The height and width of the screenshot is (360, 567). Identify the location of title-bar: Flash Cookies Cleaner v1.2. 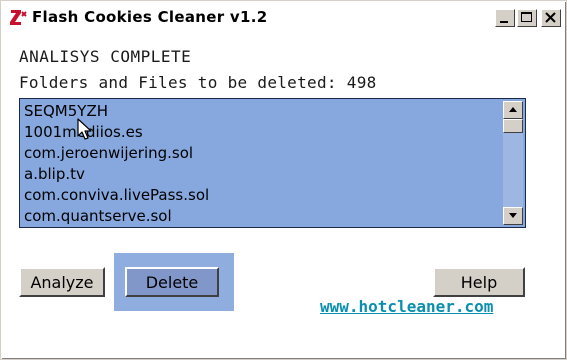
(283, 17).